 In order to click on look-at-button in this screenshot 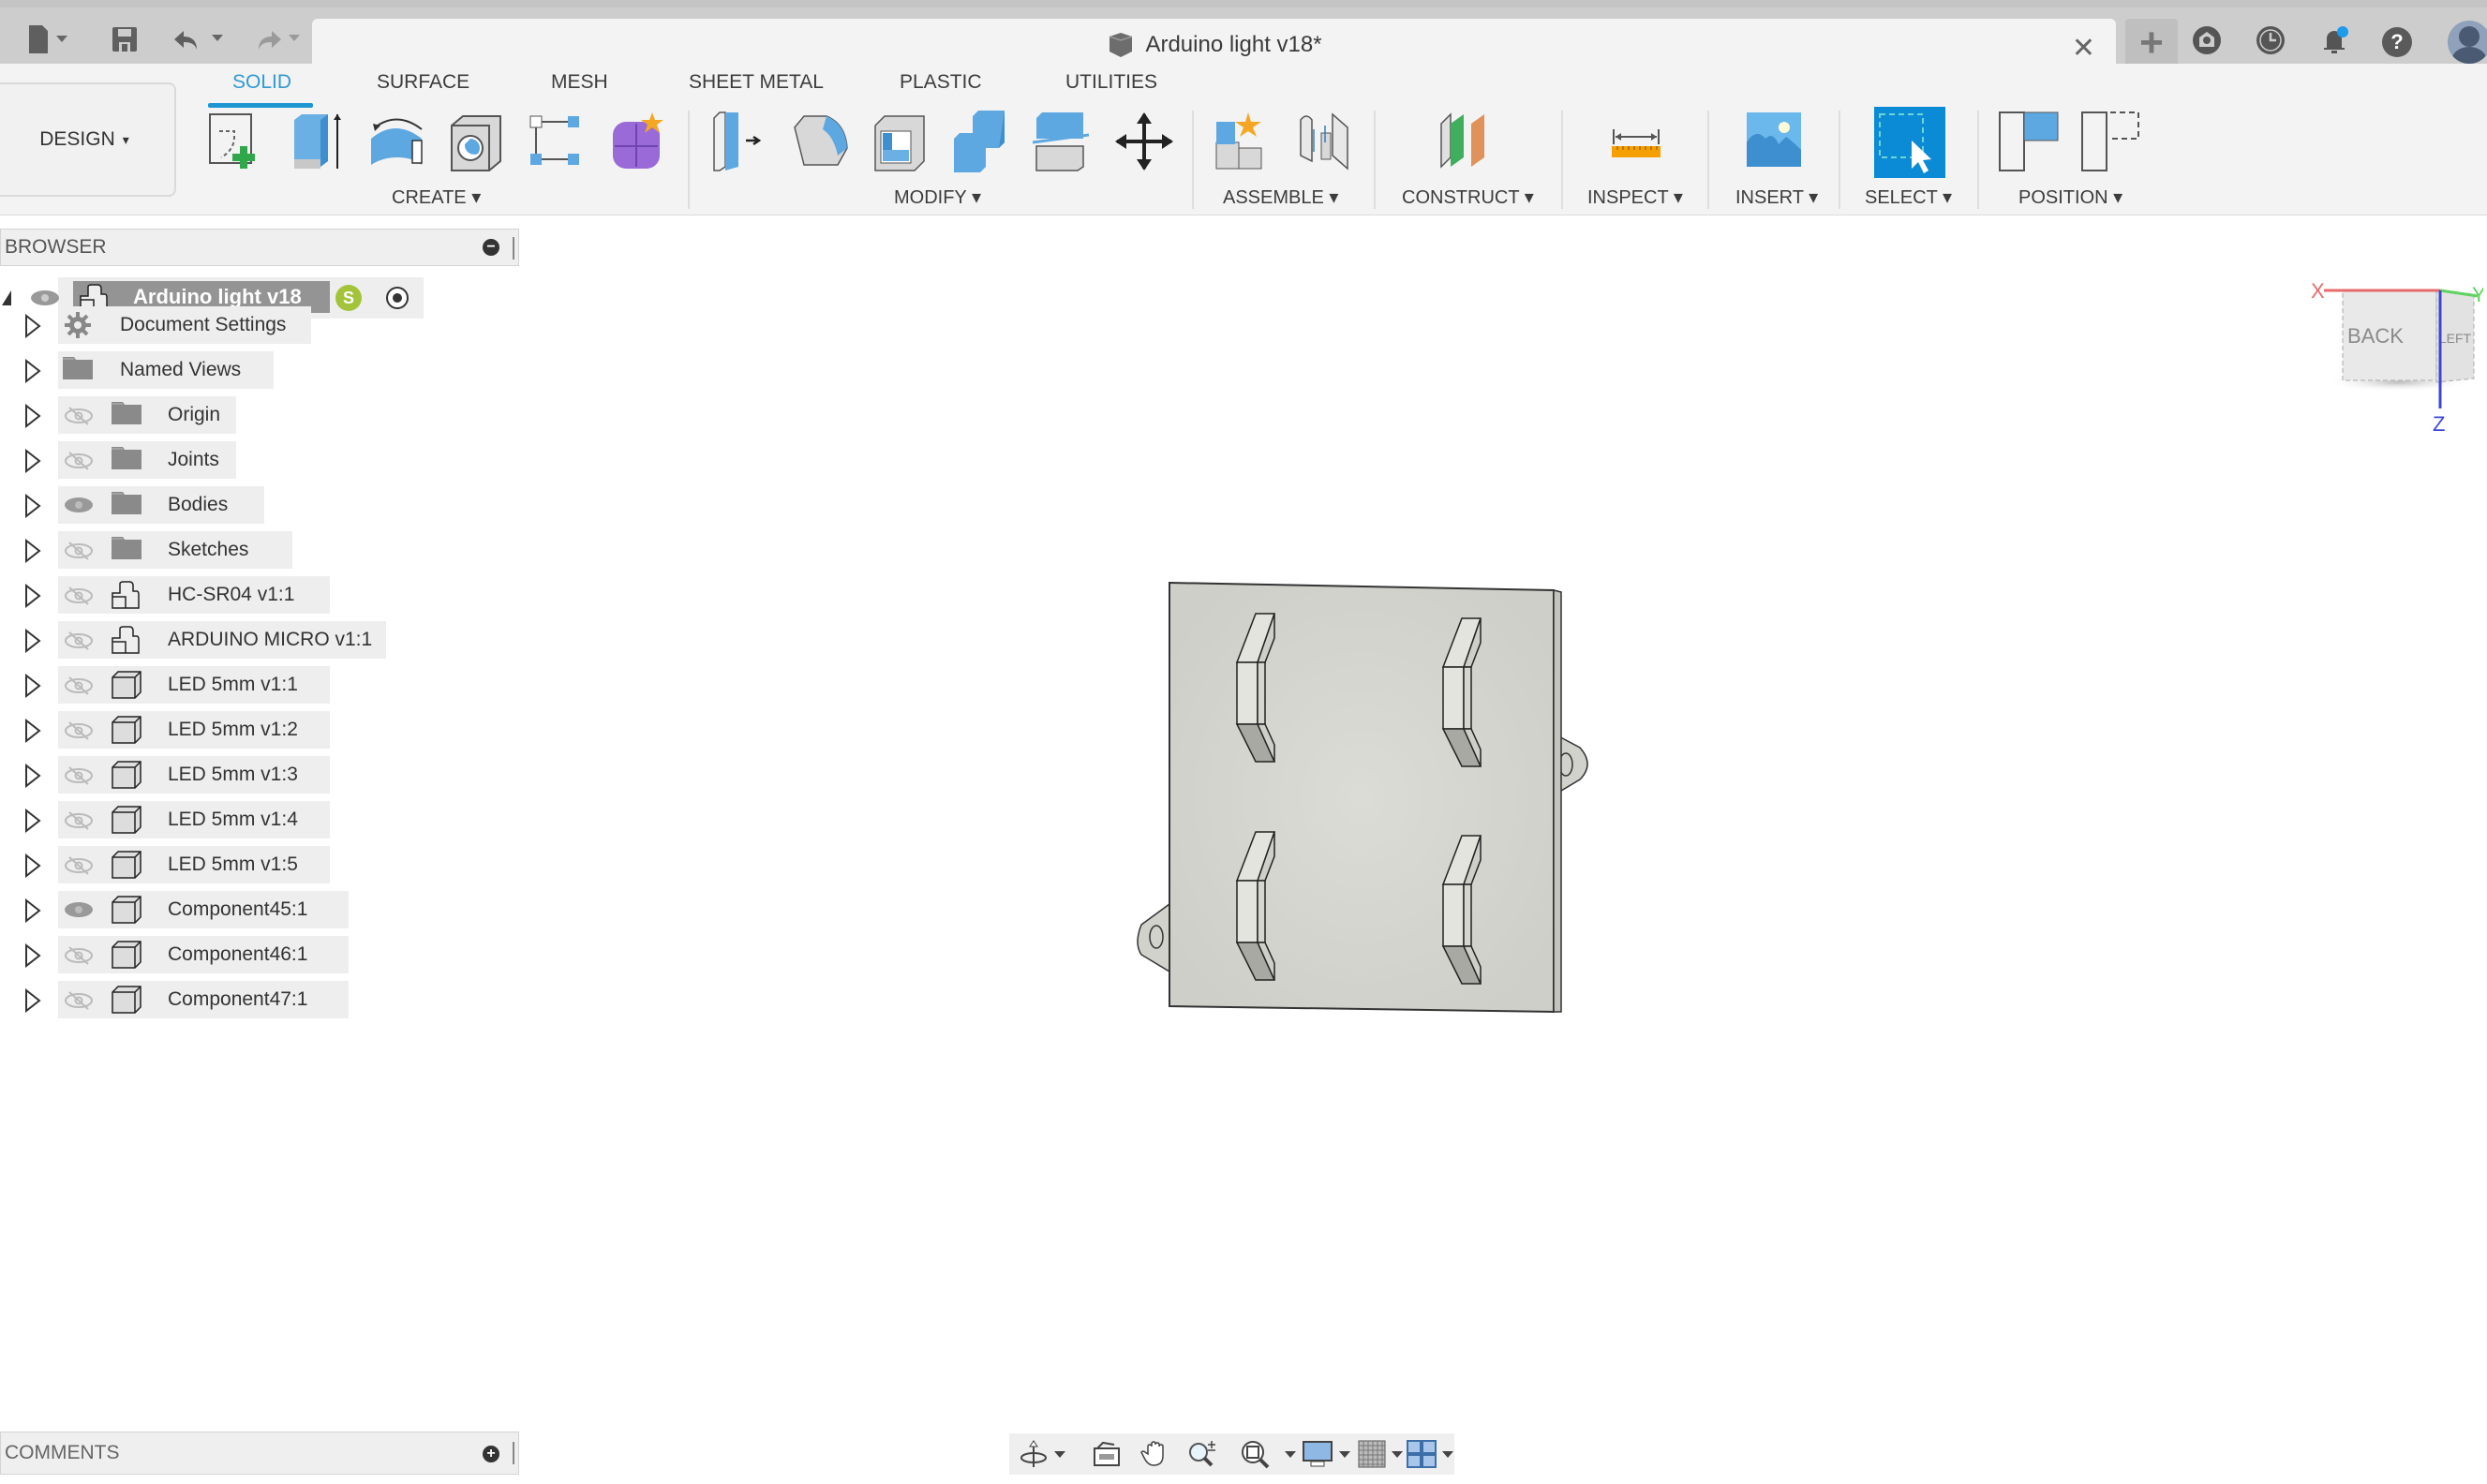, I will do `click(1107, 1454)`.